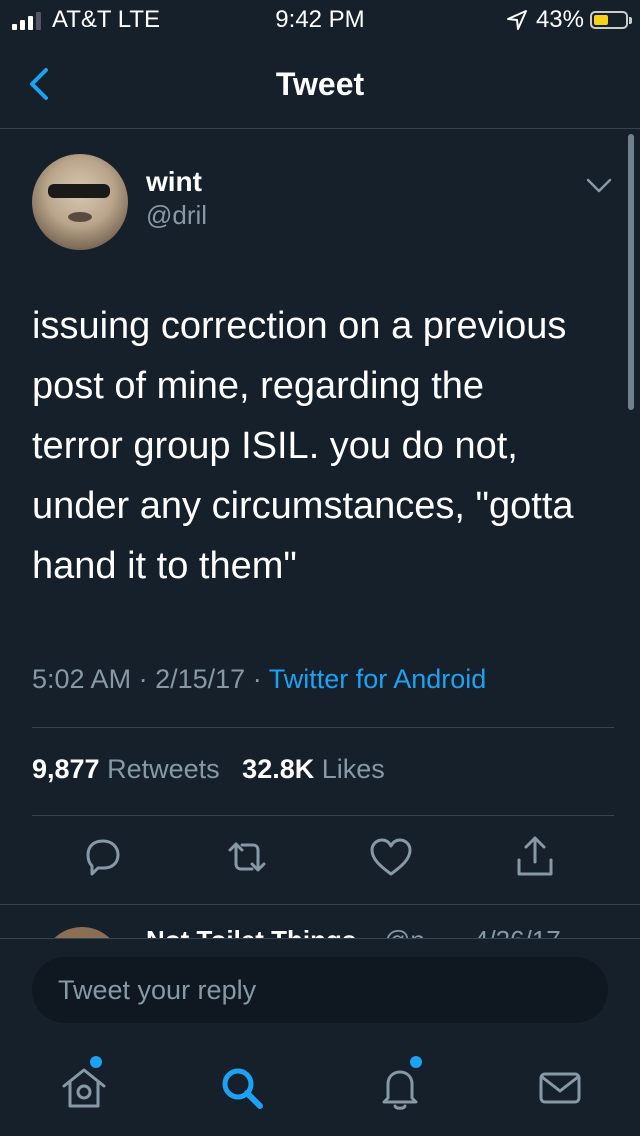  I want to click on retweets-stat: 9,877 Retweets, so click(126, 769).